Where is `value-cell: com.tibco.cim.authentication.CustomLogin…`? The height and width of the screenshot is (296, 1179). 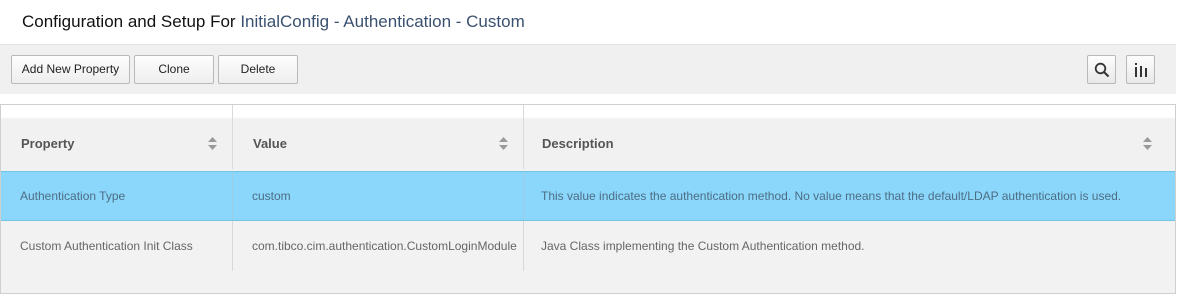 value-cell: com.tibco.cim.authentication.CustomLogin… is located at coordinates (378, 246).